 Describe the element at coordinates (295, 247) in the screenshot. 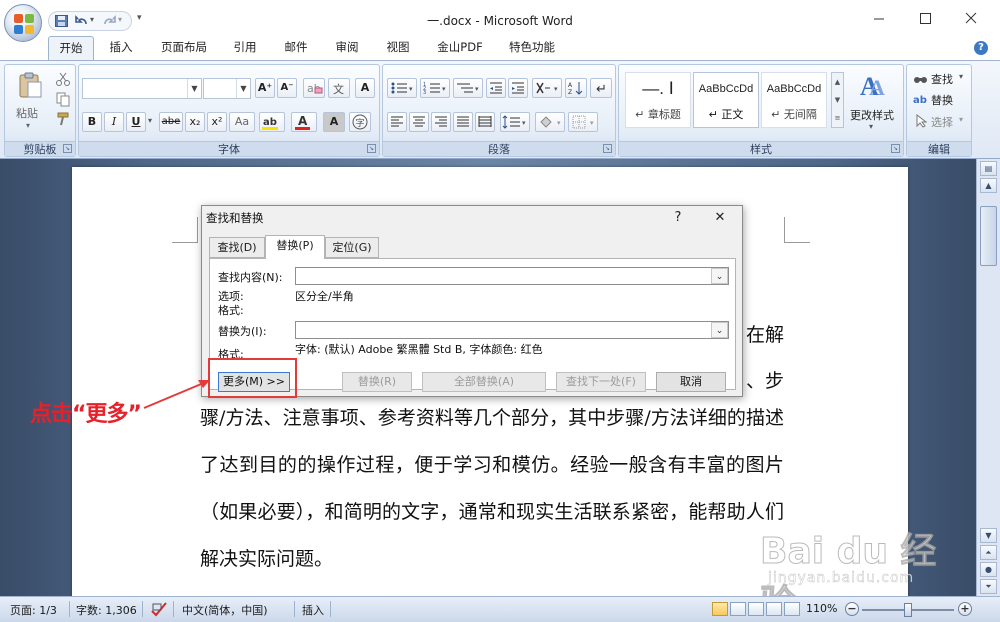

I see `tab-replace: 替换(P)` at that location.